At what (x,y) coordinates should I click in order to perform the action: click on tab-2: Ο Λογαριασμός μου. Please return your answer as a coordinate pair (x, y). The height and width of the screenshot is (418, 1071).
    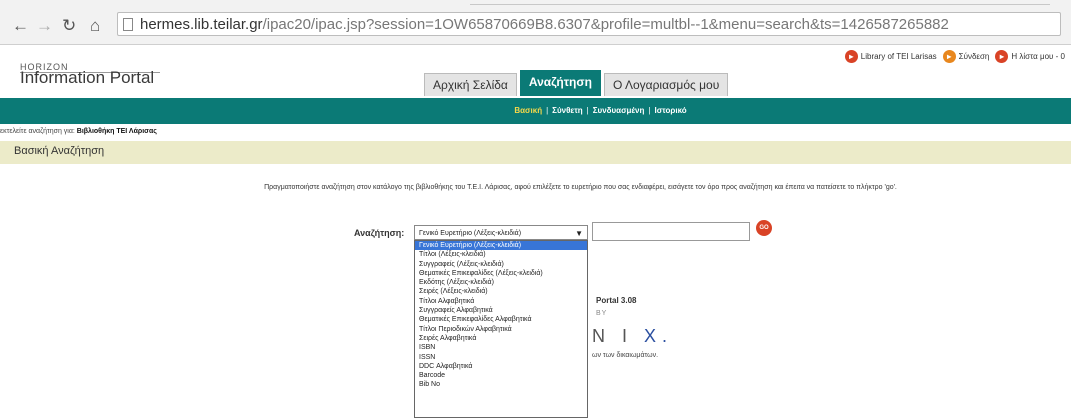
    Looking at the image, I should click on (666, 84).